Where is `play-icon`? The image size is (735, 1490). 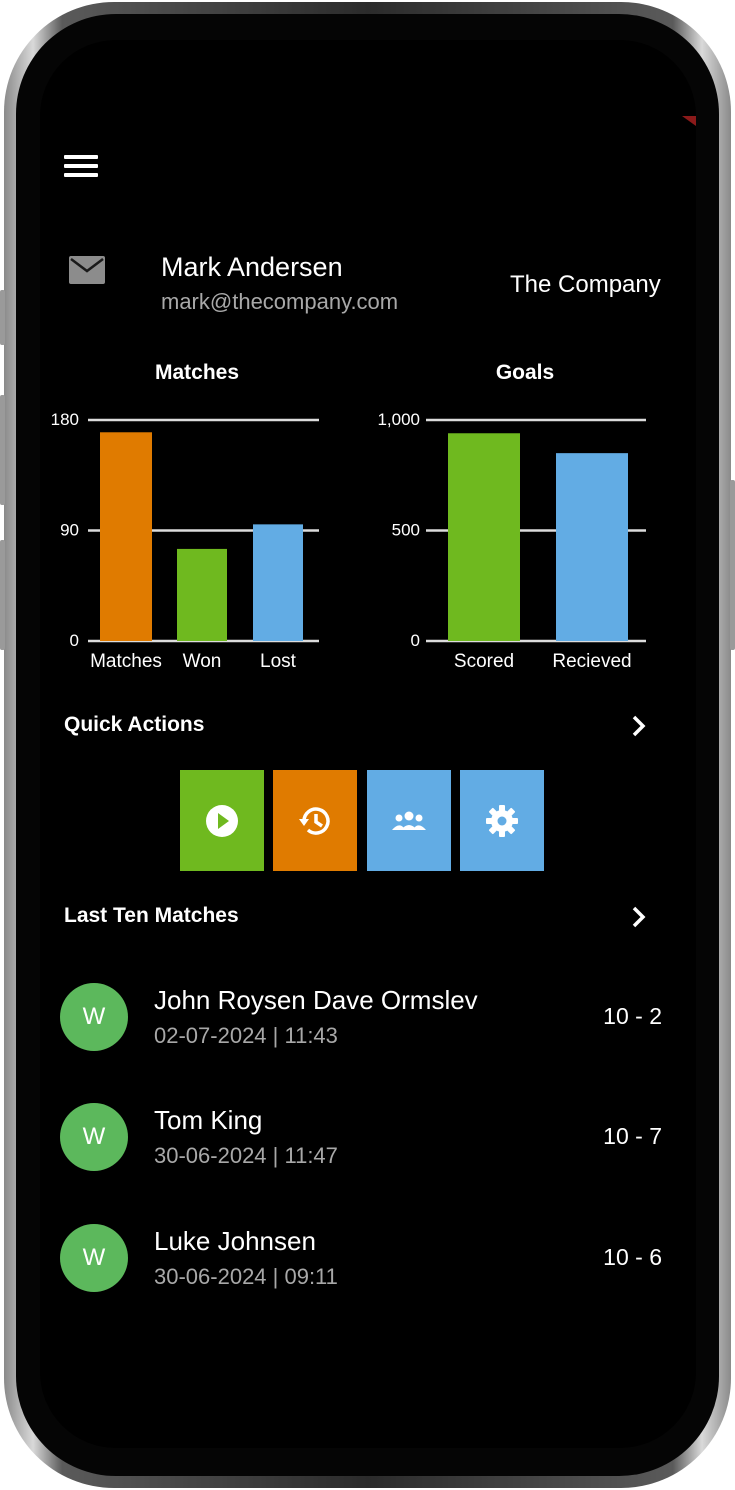
play-icon is located at coordinates (222, 820).